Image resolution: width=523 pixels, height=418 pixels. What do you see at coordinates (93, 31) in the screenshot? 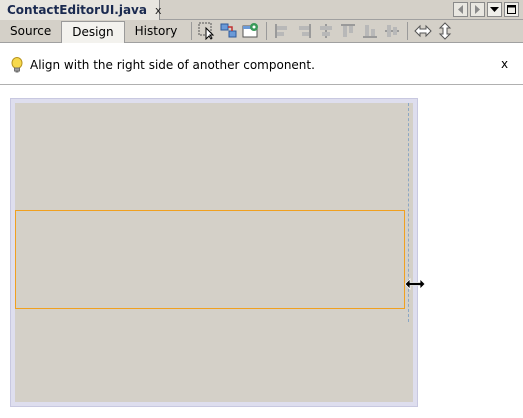
I see `tab-design: Design` at bounding box center [93, 31].